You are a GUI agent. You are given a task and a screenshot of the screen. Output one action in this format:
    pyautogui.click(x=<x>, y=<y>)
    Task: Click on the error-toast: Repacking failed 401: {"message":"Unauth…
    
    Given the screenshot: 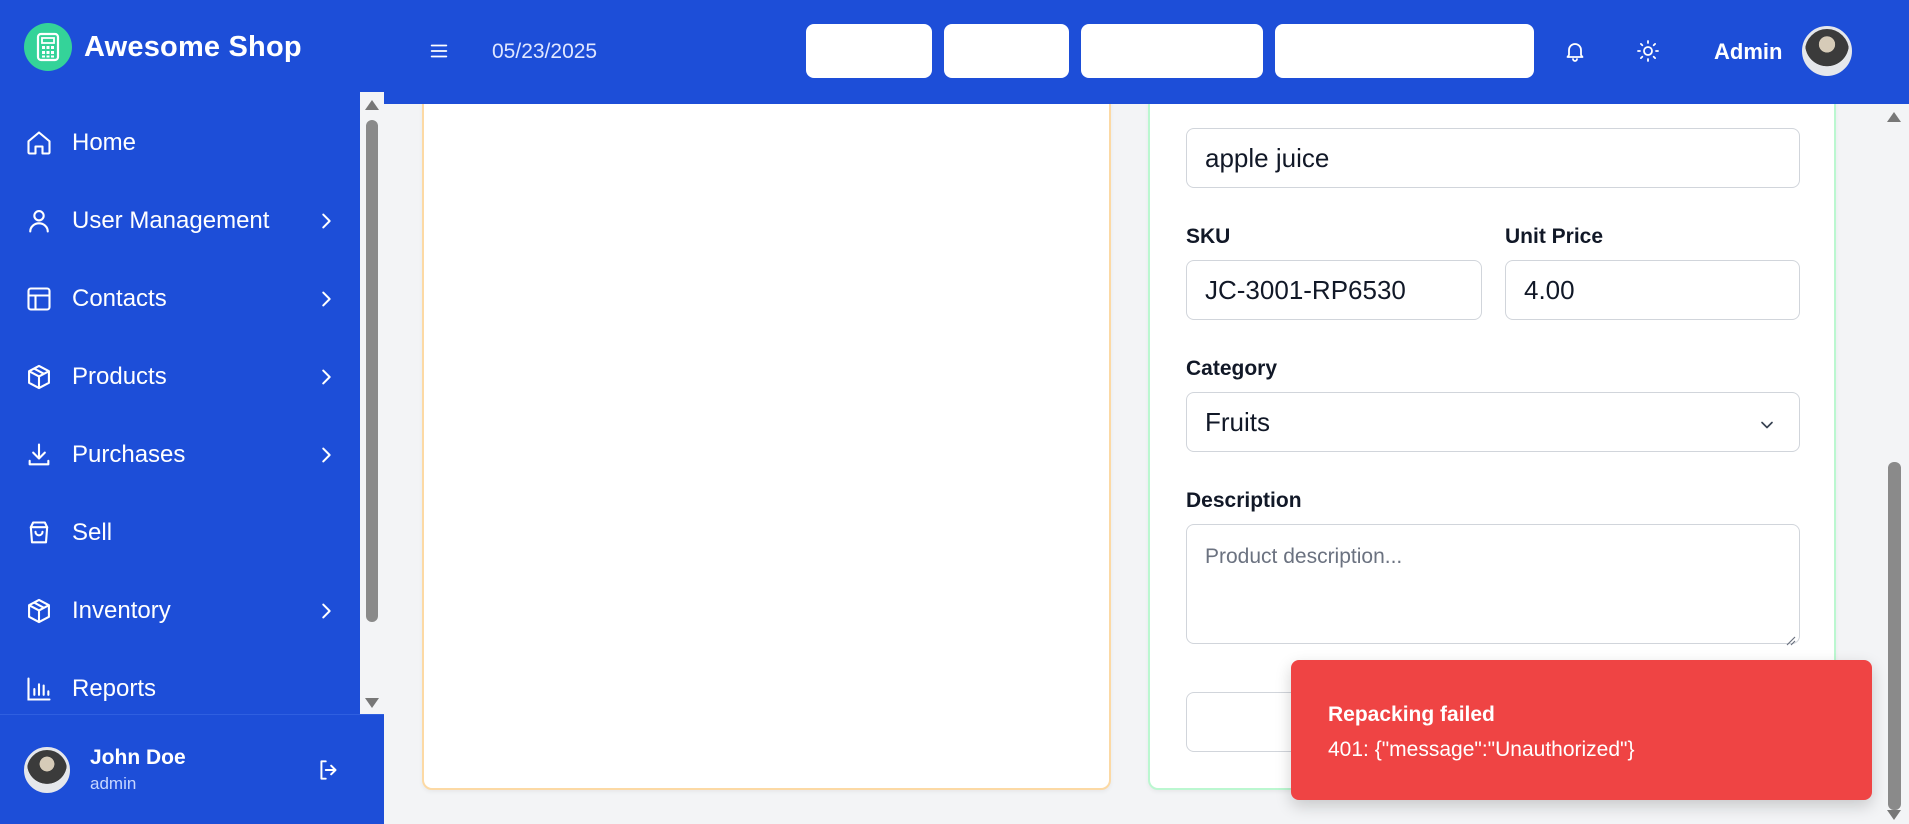 What is the action you would take?
    pyautogui.click(x=1581, y=730)
    